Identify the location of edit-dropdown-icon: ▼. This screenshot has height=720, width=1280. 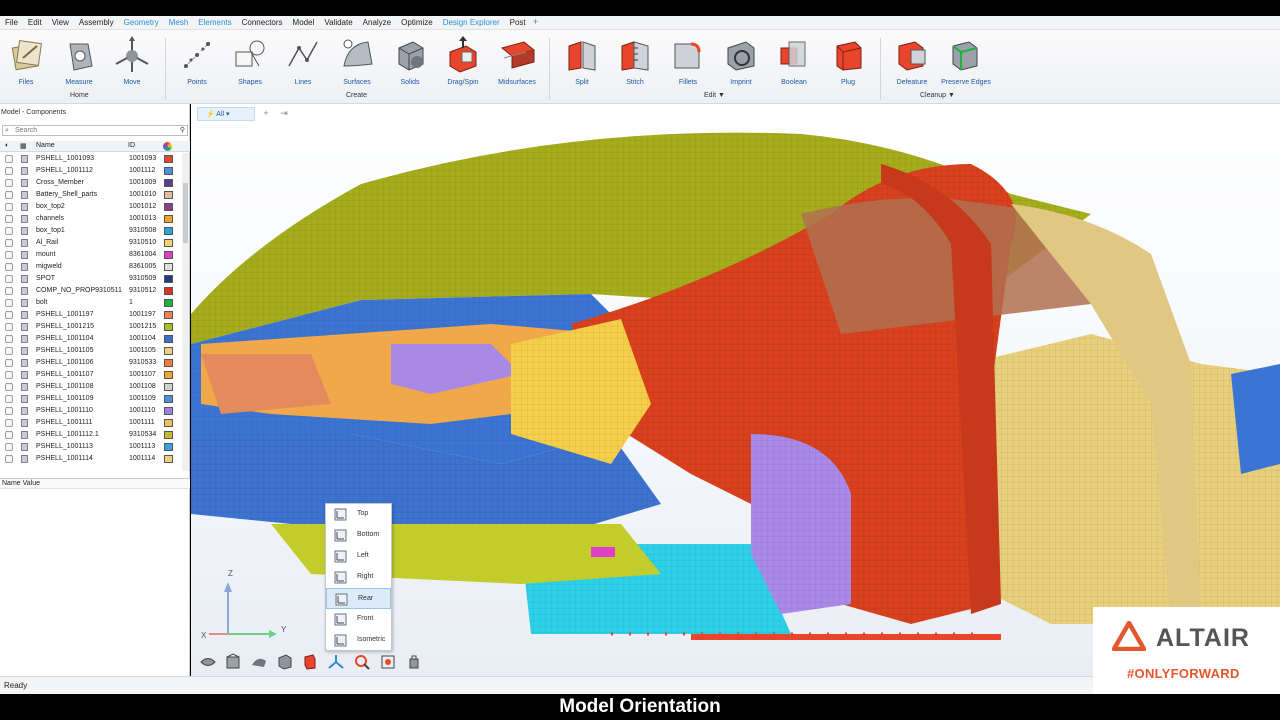
(721, 95).